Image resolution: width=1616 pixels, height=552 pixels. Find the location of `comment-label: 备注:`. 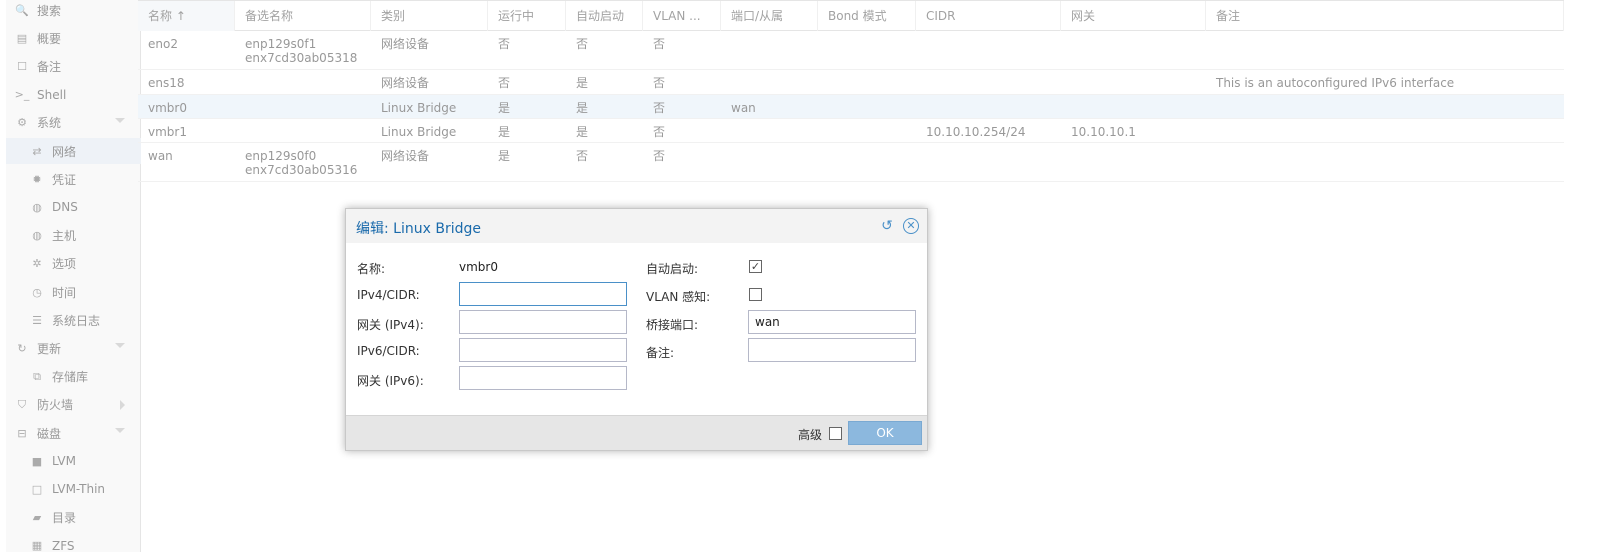

comment-label: 备注: is located at coordinates (660, 353).